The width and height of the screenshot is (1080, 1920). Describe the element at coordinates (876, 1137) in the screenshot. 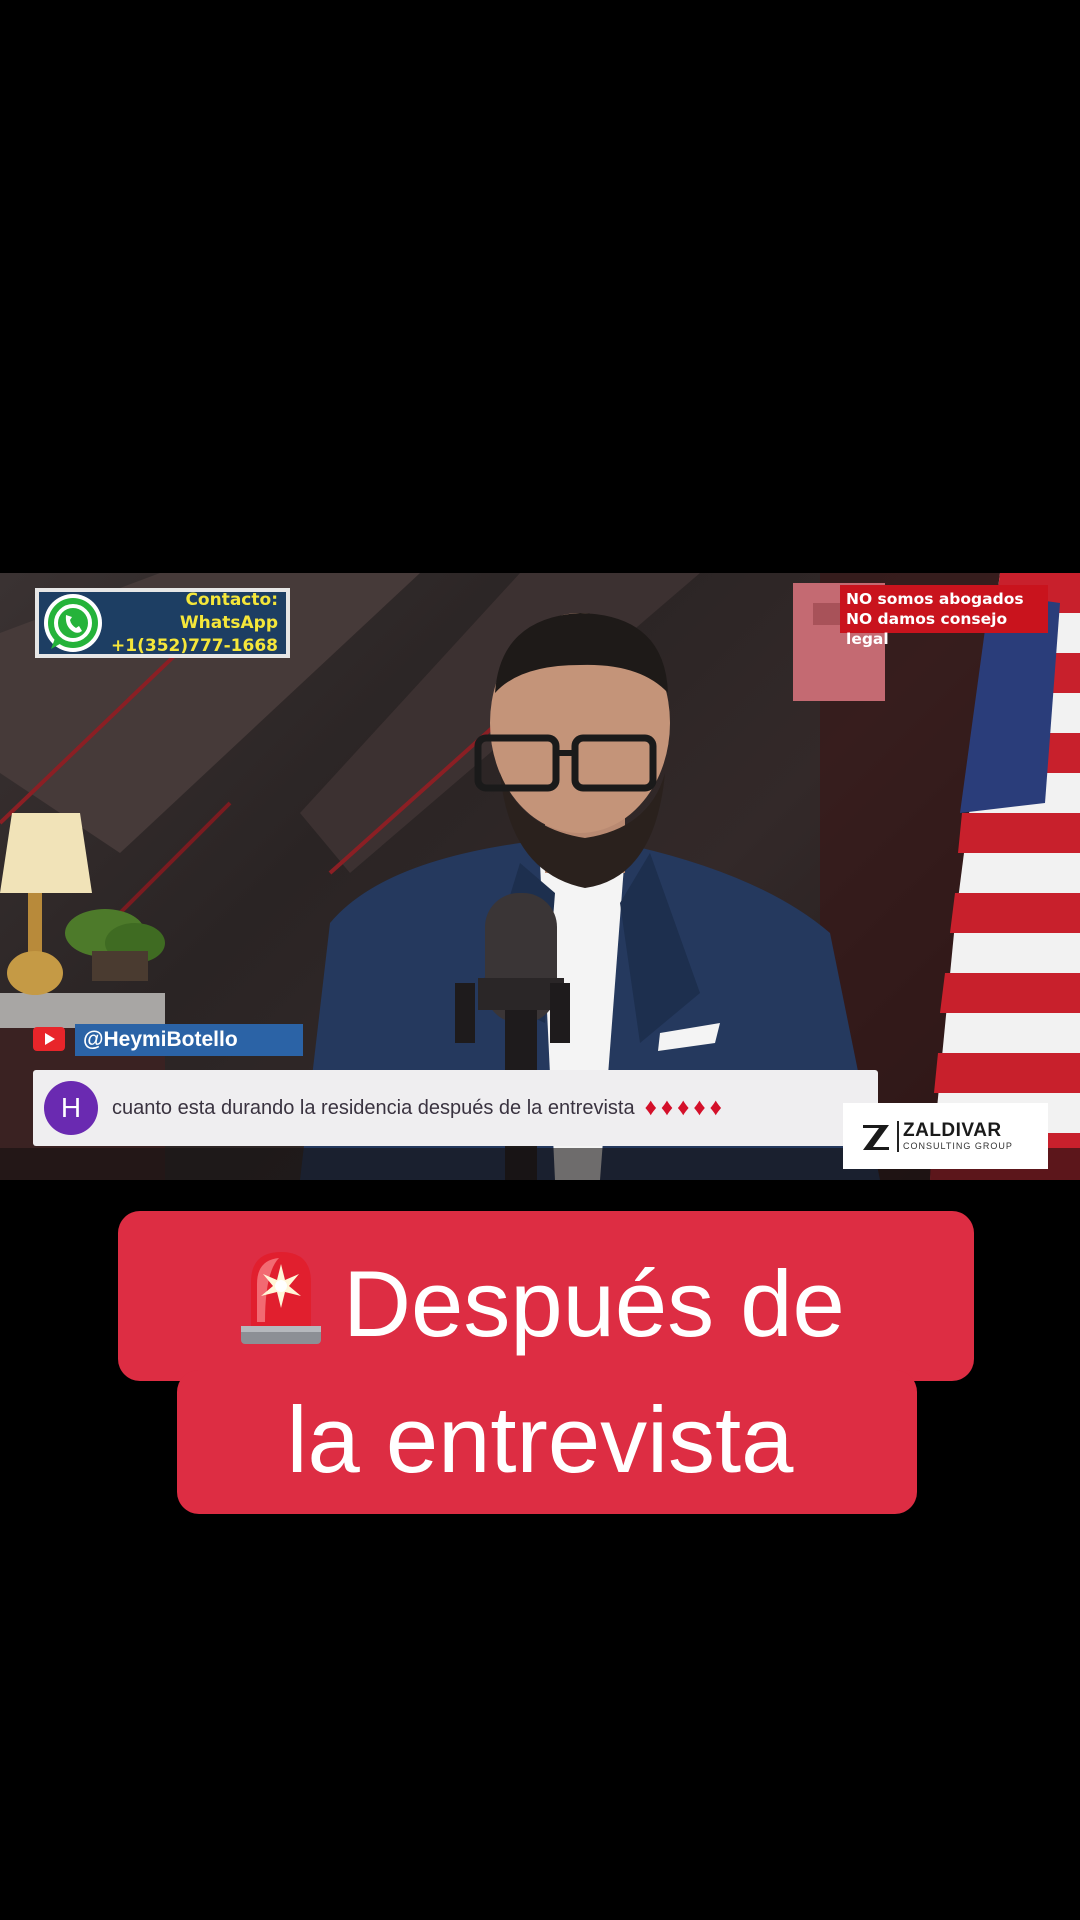

I see `zaldivar-logo-mark-icon` at that location.